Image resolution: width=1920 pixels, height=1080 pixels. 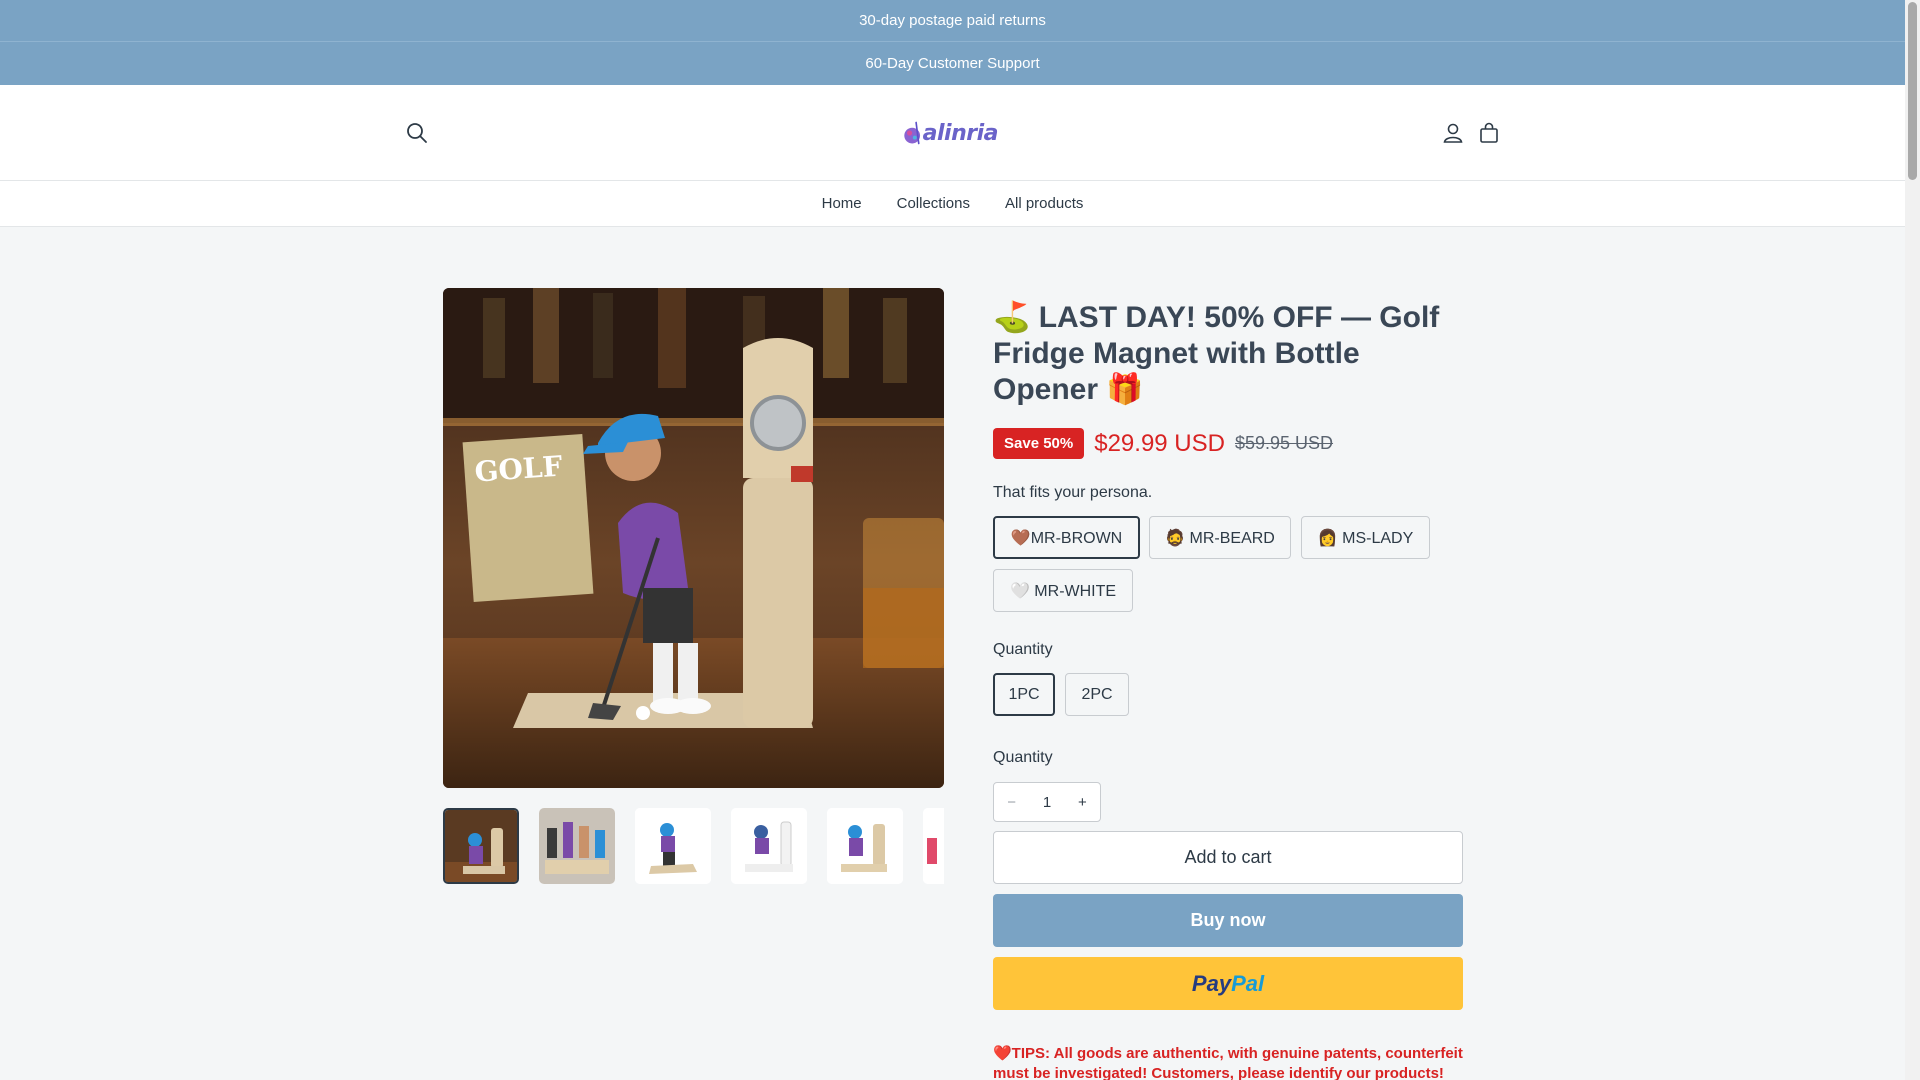 I want to click on option-mr-brown: 🤎MR-BROWN, so click(x=1066, y=537).